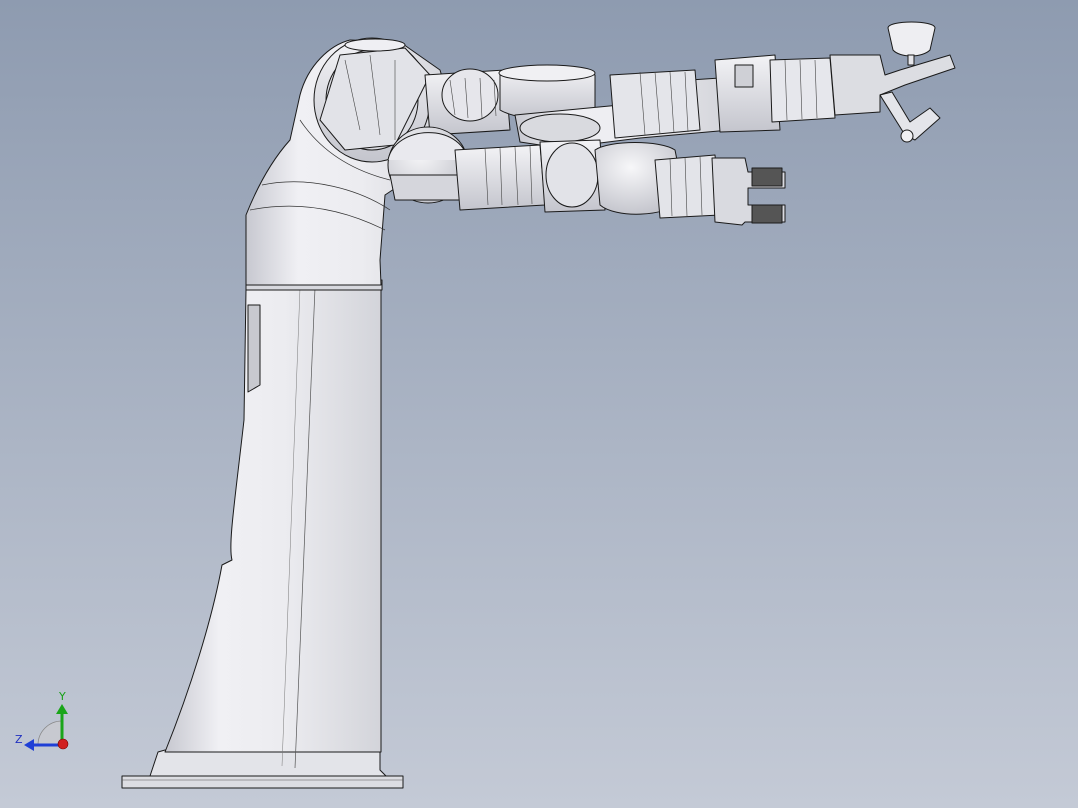 Image resolution: width=1078 pixels, height=808 pixels. Describe the element at coordinates (586, 176) in the screenshot. I see `lower-robot-arm` at that location.